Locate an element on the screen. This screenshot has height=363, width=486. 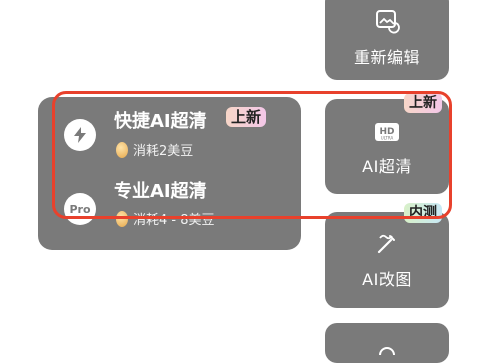
re-edit-label: 重新编辑 is located at coordinates (386, 57).